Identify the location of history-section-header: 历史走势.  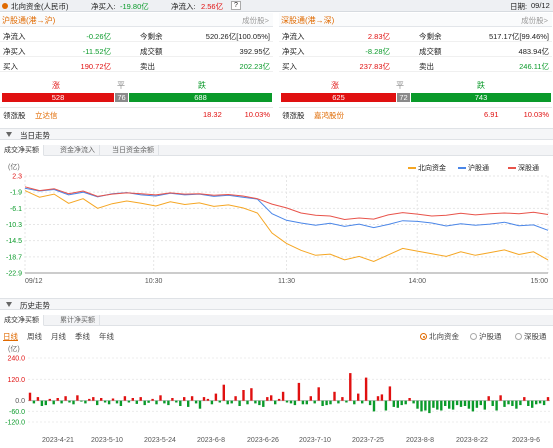
(276, 304).